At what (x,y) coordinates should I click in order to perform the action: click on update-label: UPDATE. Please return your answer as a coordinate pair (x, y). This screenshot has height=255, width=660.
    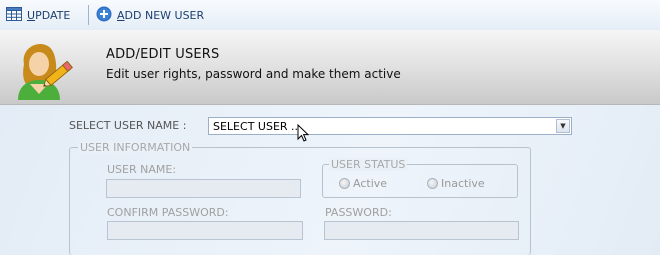
    Looking at the image, I should click on (49, 15).